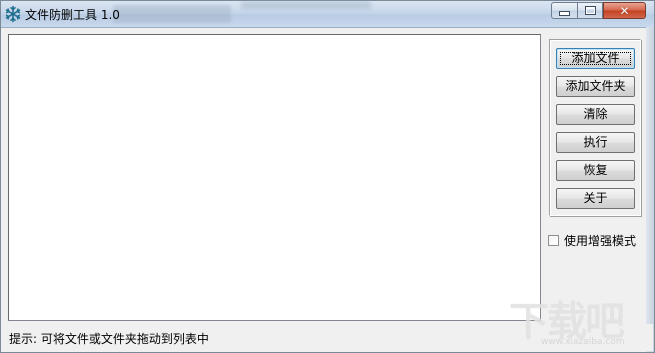 The height and width of the screenshot is (353, 655). I want to click on clear-button: 清除, so click(595, 114).